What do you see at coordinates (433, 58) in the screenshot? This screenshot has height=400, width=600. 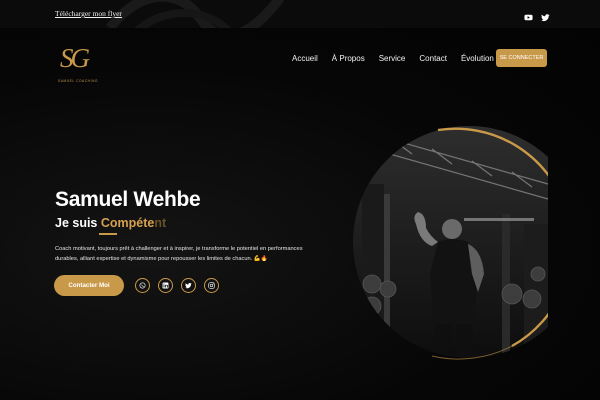 I see `nav-contact: Contact` at bounding box center [433, 58].